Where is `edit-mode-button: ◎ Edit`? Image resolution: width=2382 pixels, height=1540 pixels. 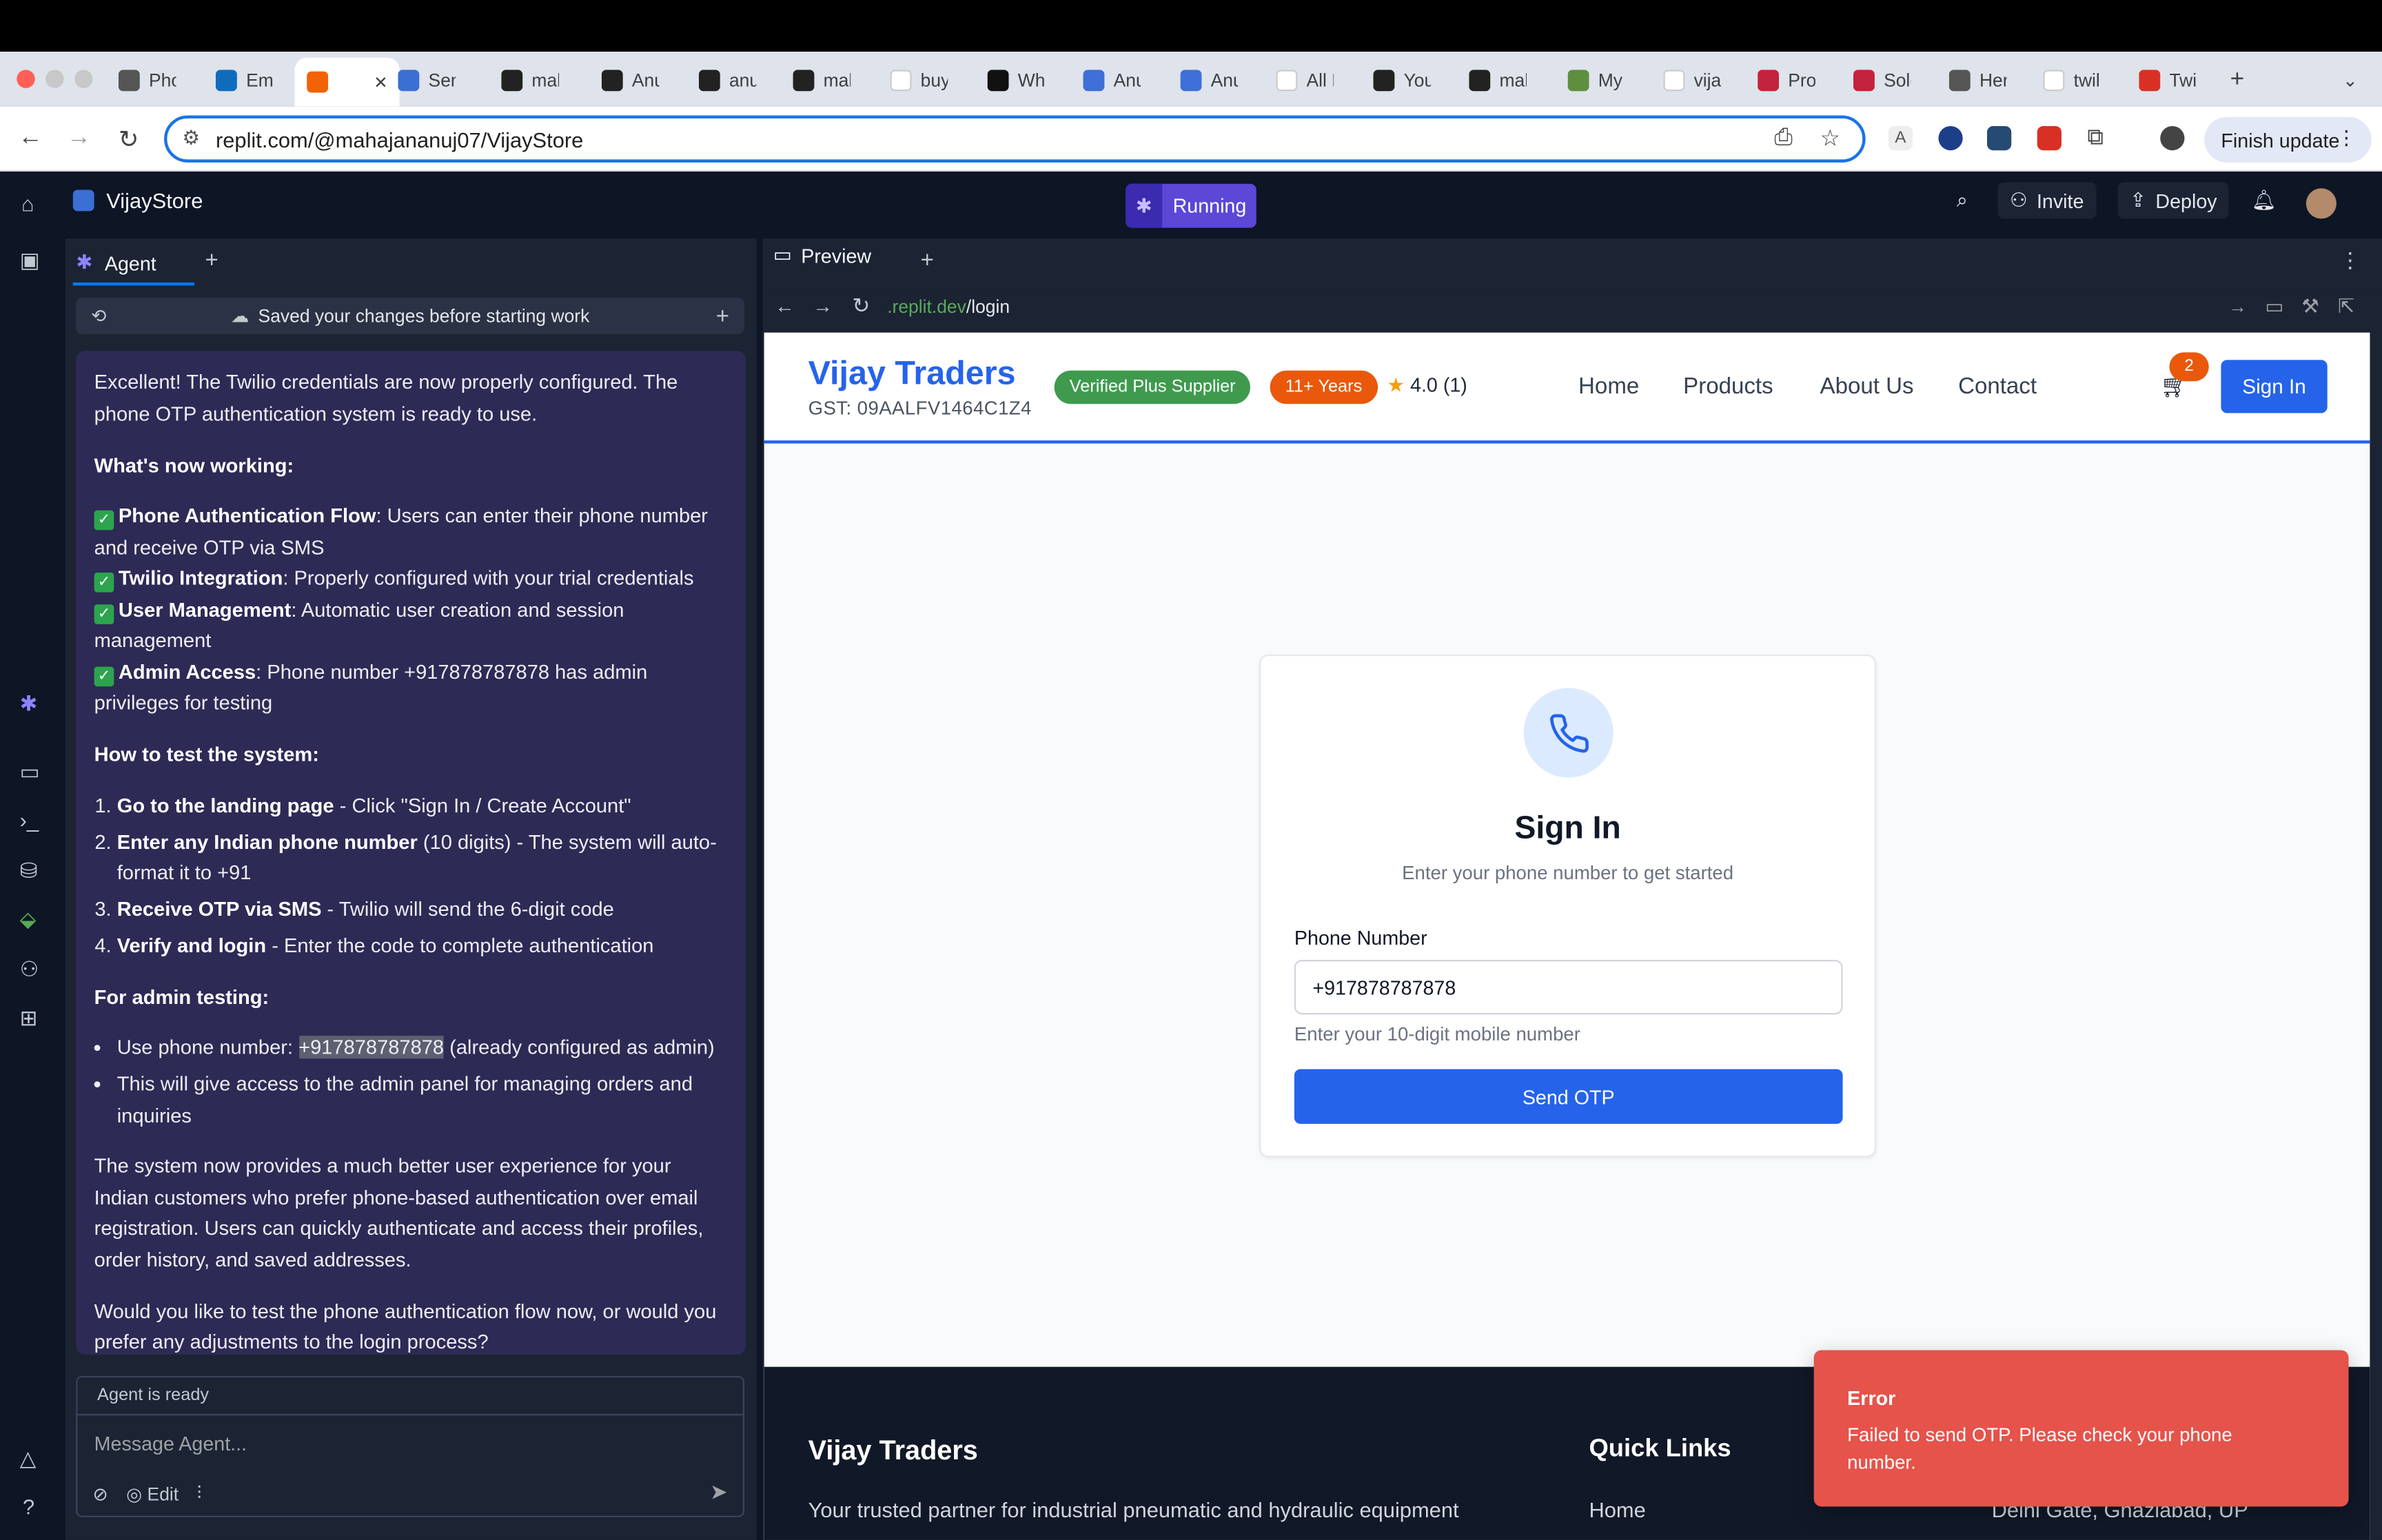 edit-mode-button: ◎ Edit is located at coordinates (152, 1493).